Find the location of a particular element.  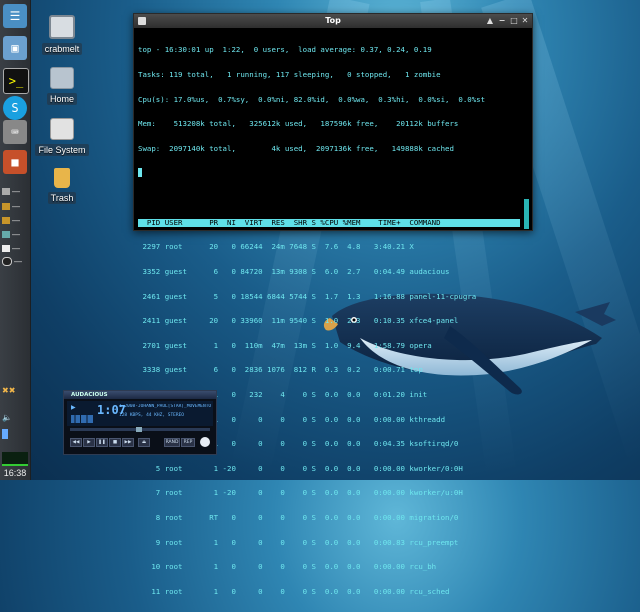

shade-icon: ▲ is located at coordinates (490, 21).